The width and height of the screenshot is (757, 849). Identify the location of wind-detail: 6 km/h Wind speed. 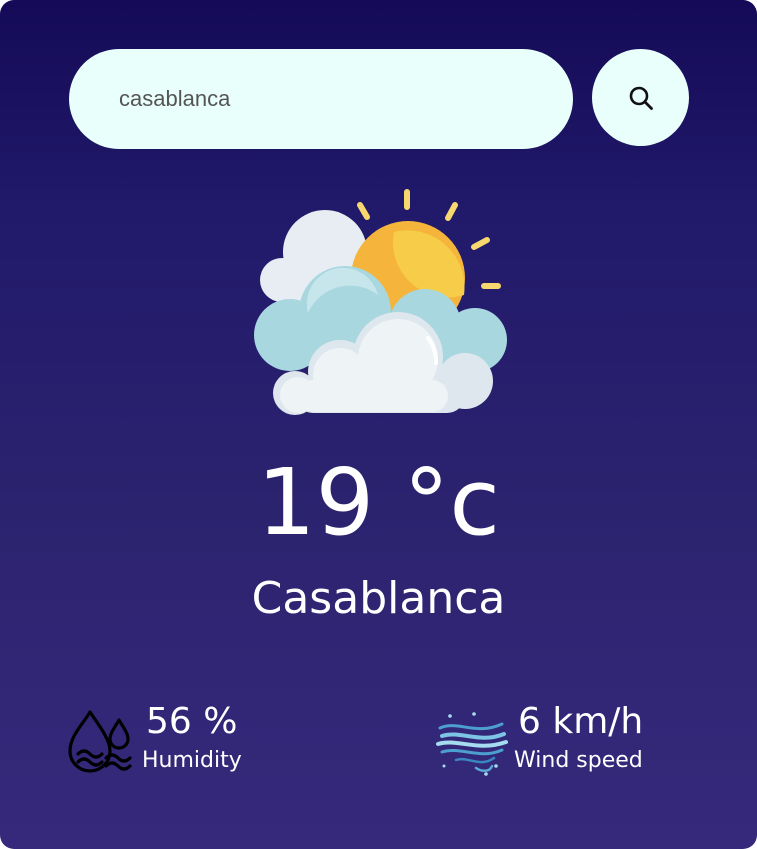
(539, 739).